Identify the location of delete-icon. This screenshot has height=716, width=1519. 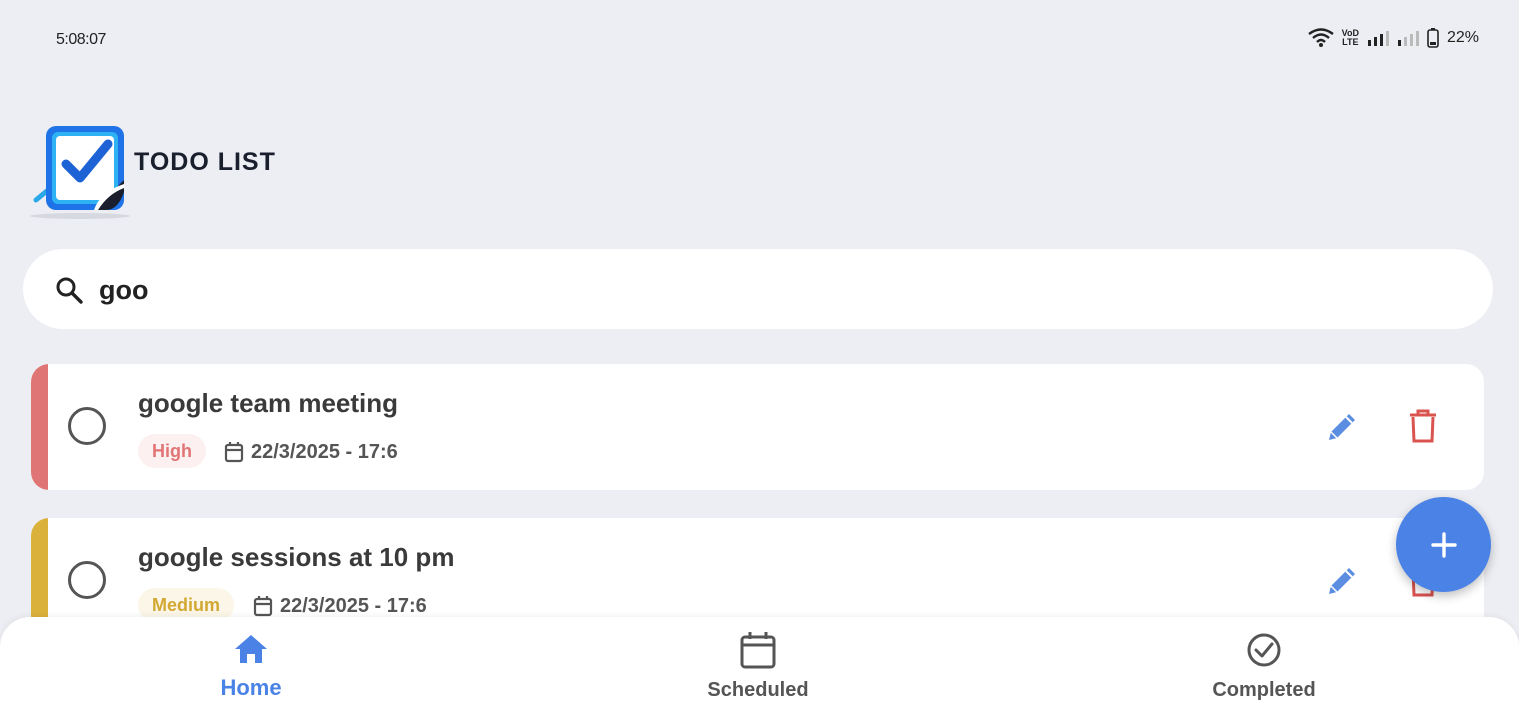
(1423, 426).